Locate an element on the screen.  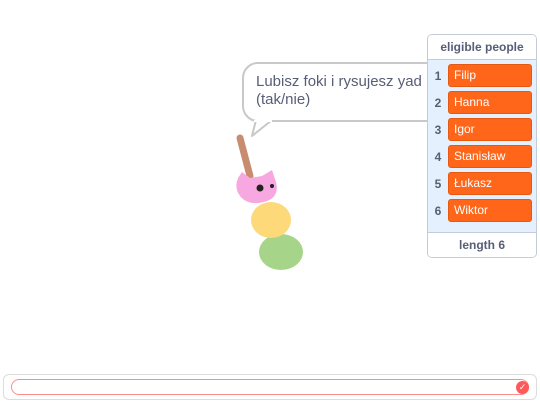
list-item: 4 Stanisław is located at coordinates (482, 156).